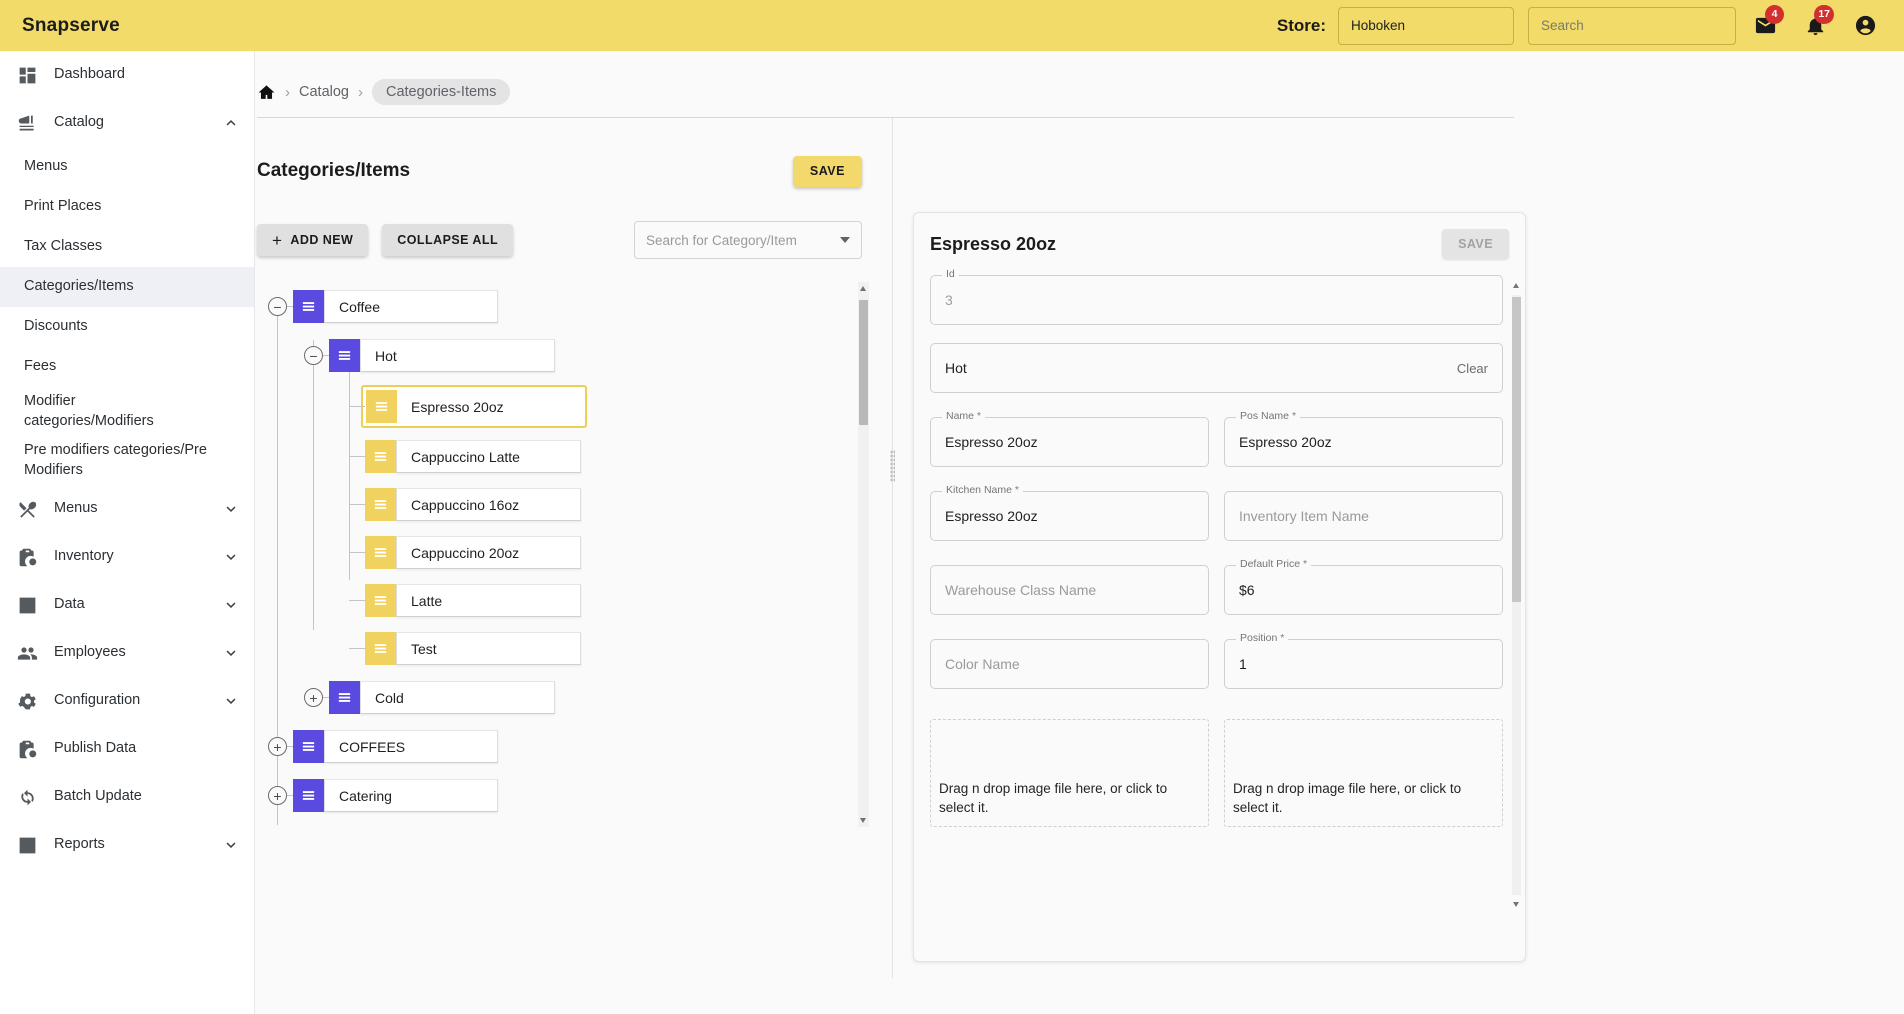 This screenshot has height=1014, width=1904. I want to click on store-select: Hoboken, so click(1426, 25).